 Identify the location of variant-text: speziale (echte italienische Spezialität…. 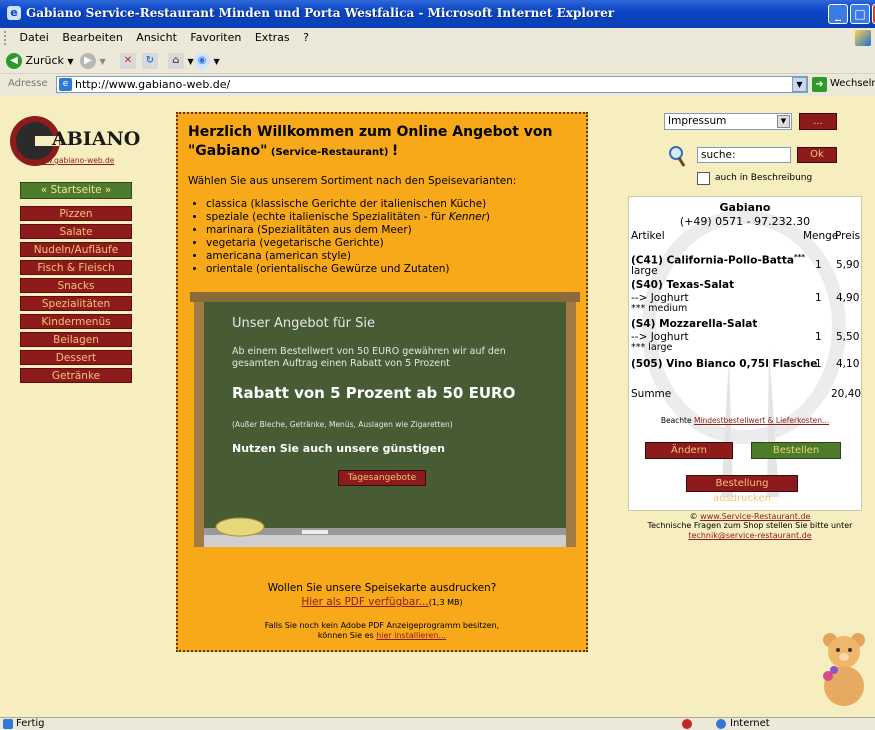
(327, 217).